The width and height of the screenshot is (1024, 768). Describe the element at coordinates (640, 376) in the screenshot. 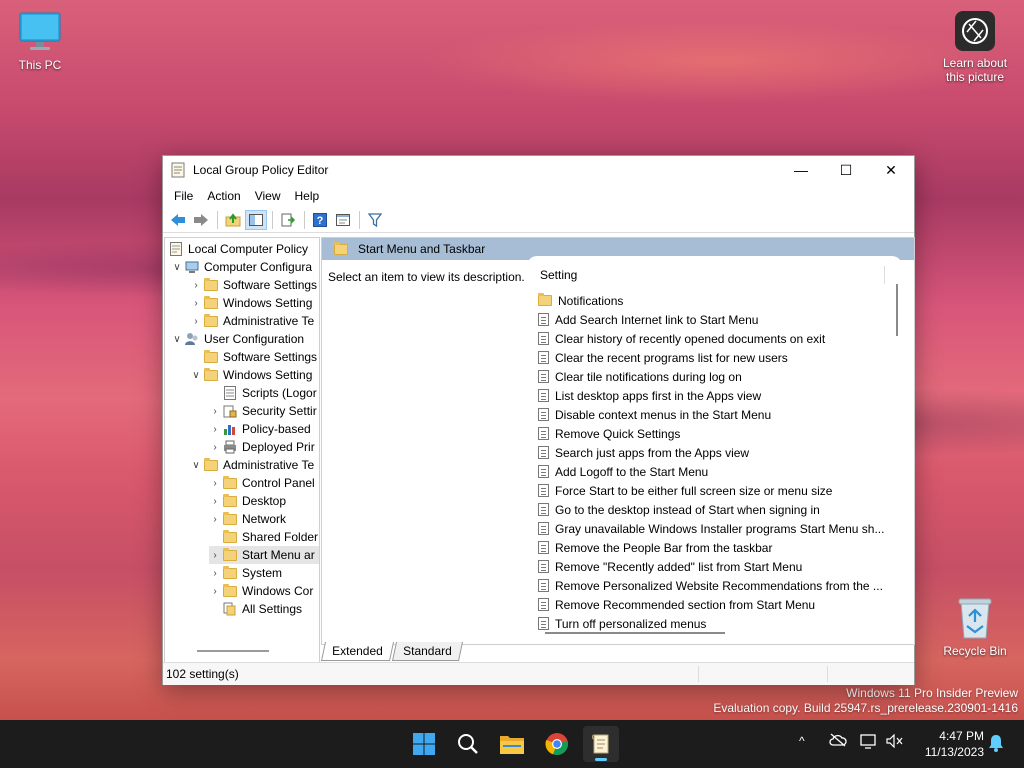

I see `list-item: Clear tile notifications during log on` at that location.